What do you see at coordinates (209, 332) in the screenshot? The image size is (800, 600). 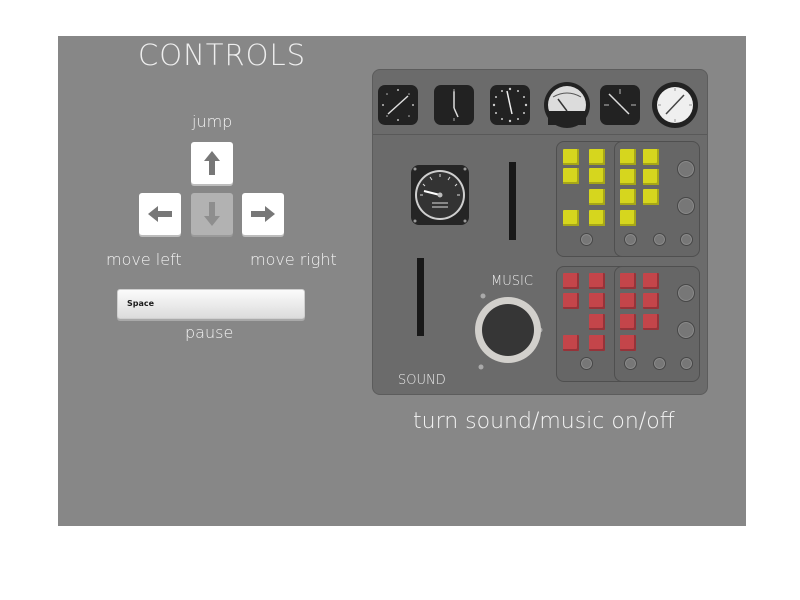 I see `pause-label: pause` at bounding box center [209, 332].